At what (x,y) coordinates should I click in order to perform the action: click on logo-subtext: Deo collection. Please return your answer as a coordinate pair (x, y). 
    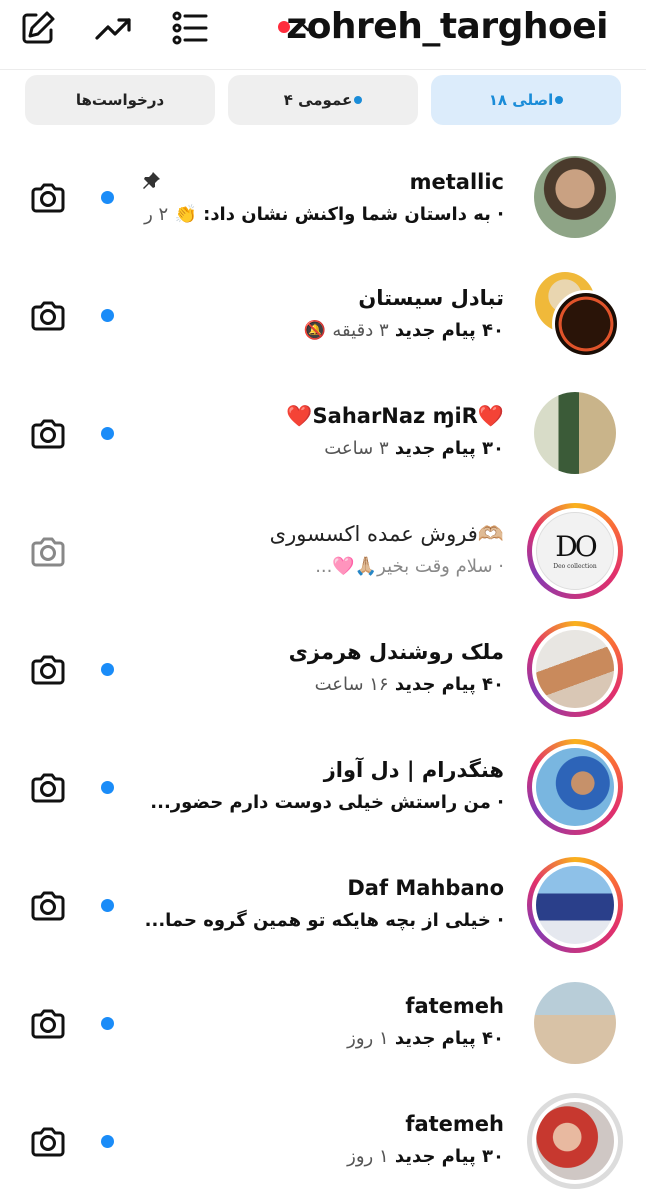
    Looking at the image, I should click on (575, 566).